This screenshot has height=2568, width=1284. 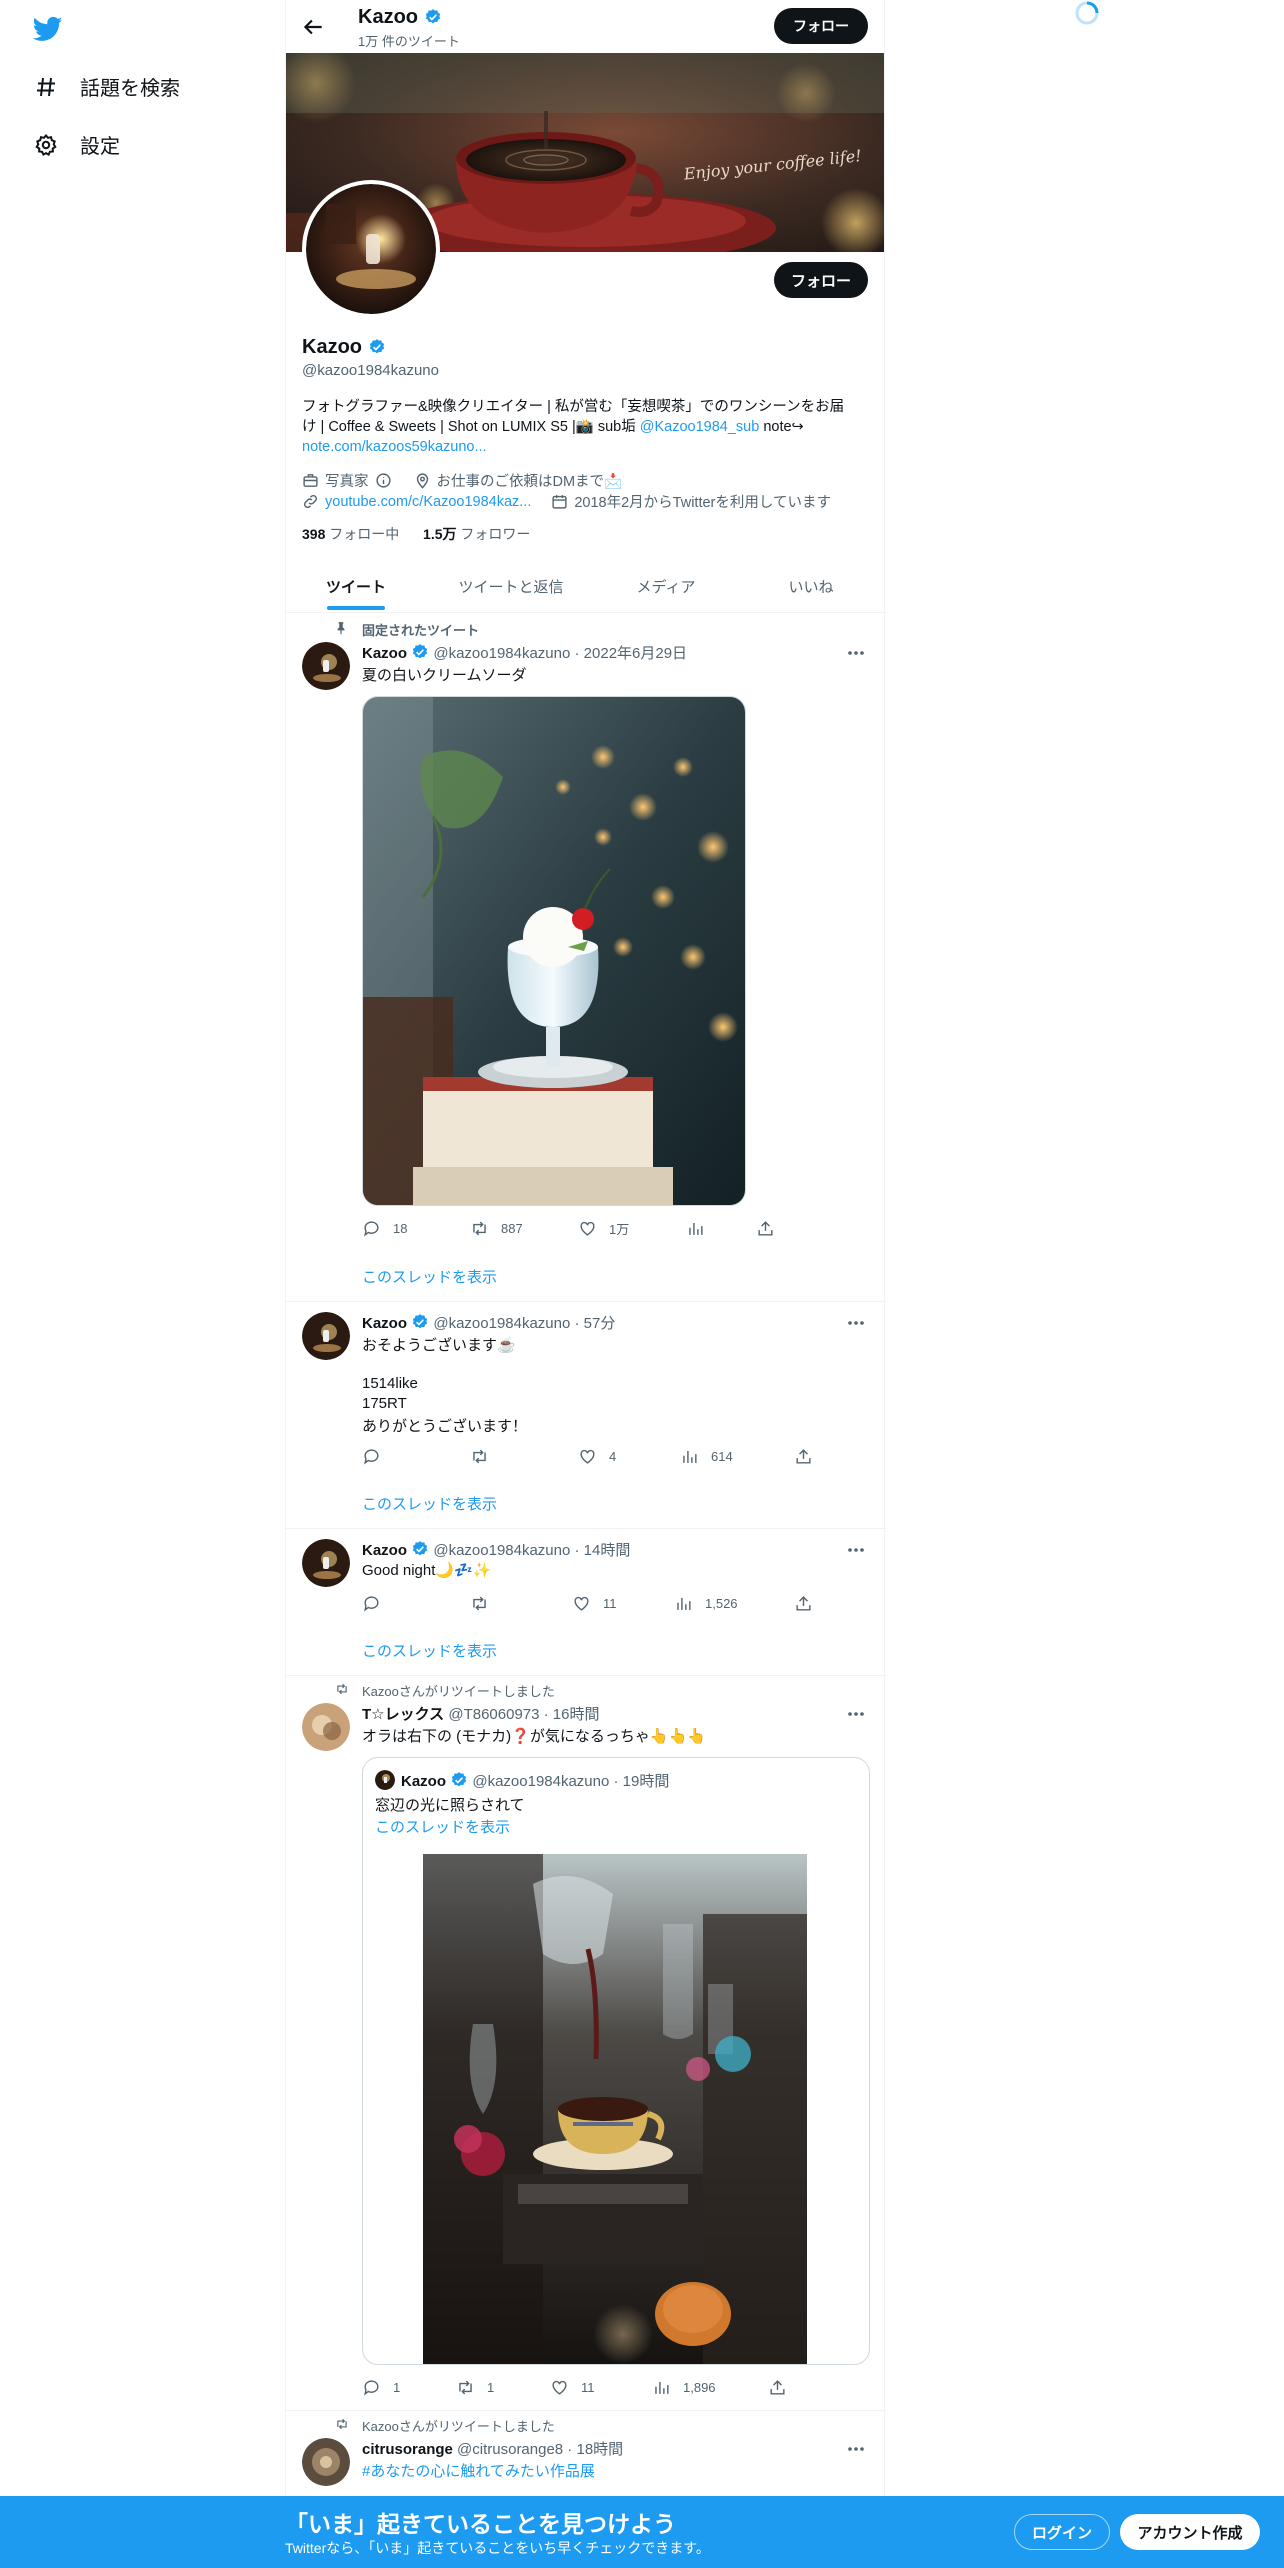 I want to click on retweet-button: 887, so click(x=524, y=1228).